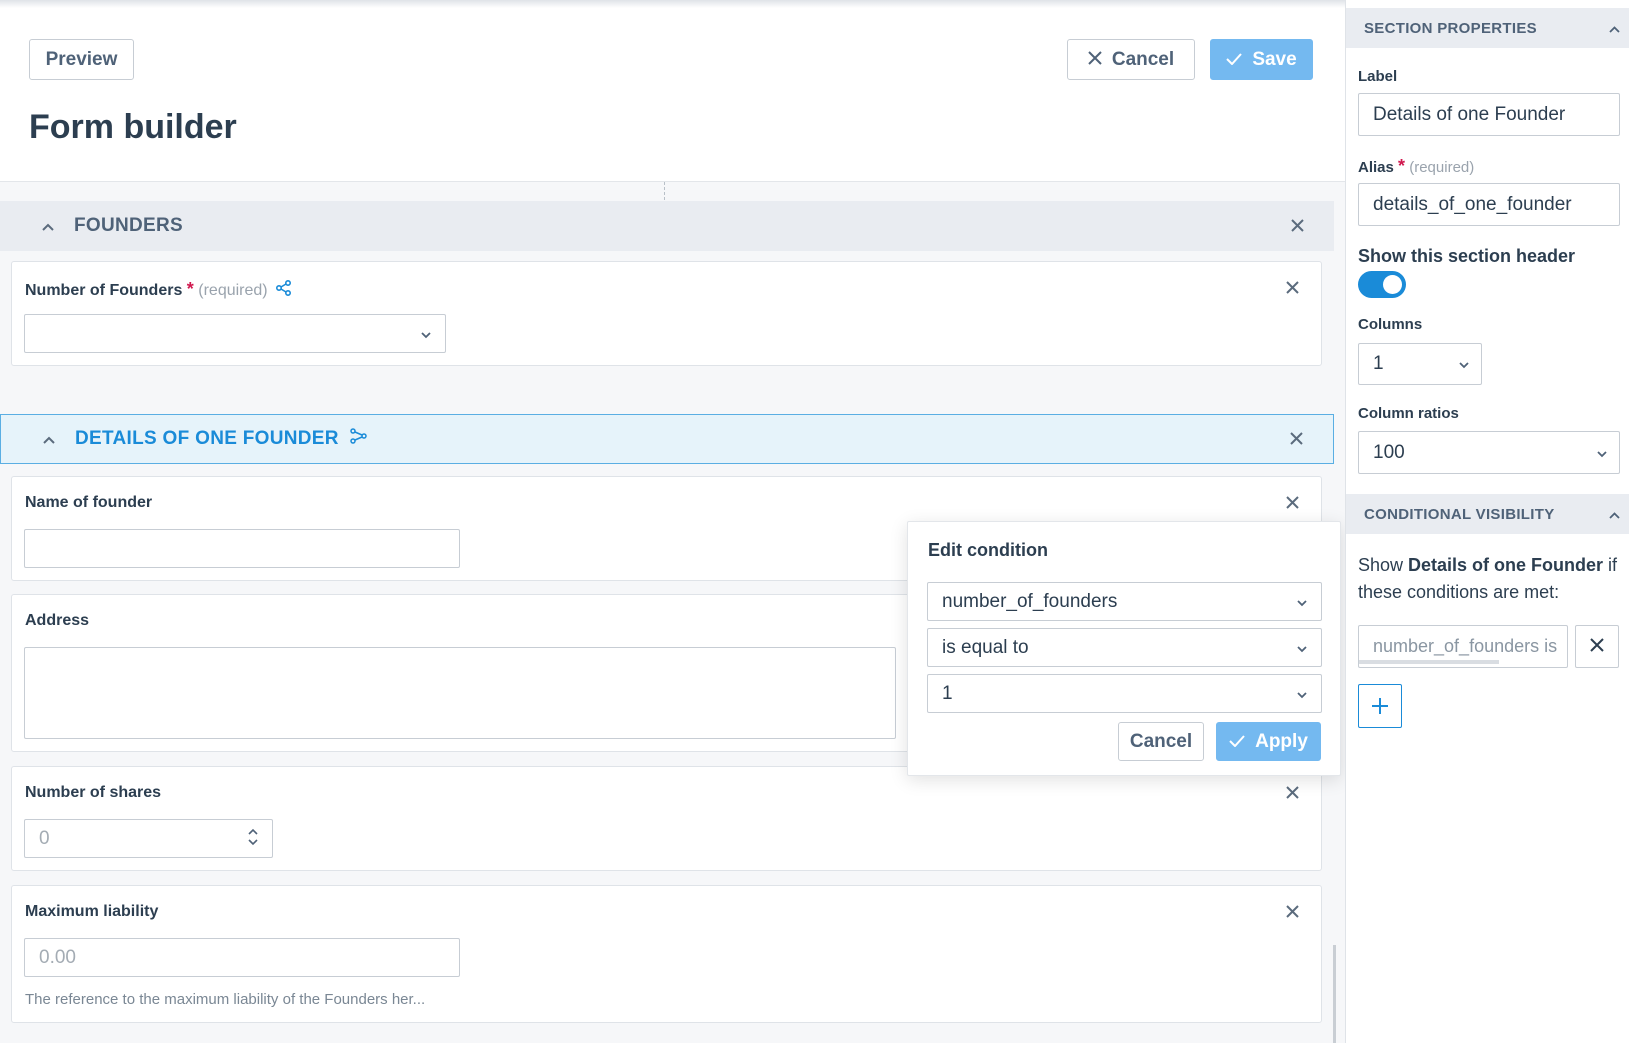  Describe the element at coordinates (242, 548) in the screenshot. I see `name-of-founder-input` at that location.